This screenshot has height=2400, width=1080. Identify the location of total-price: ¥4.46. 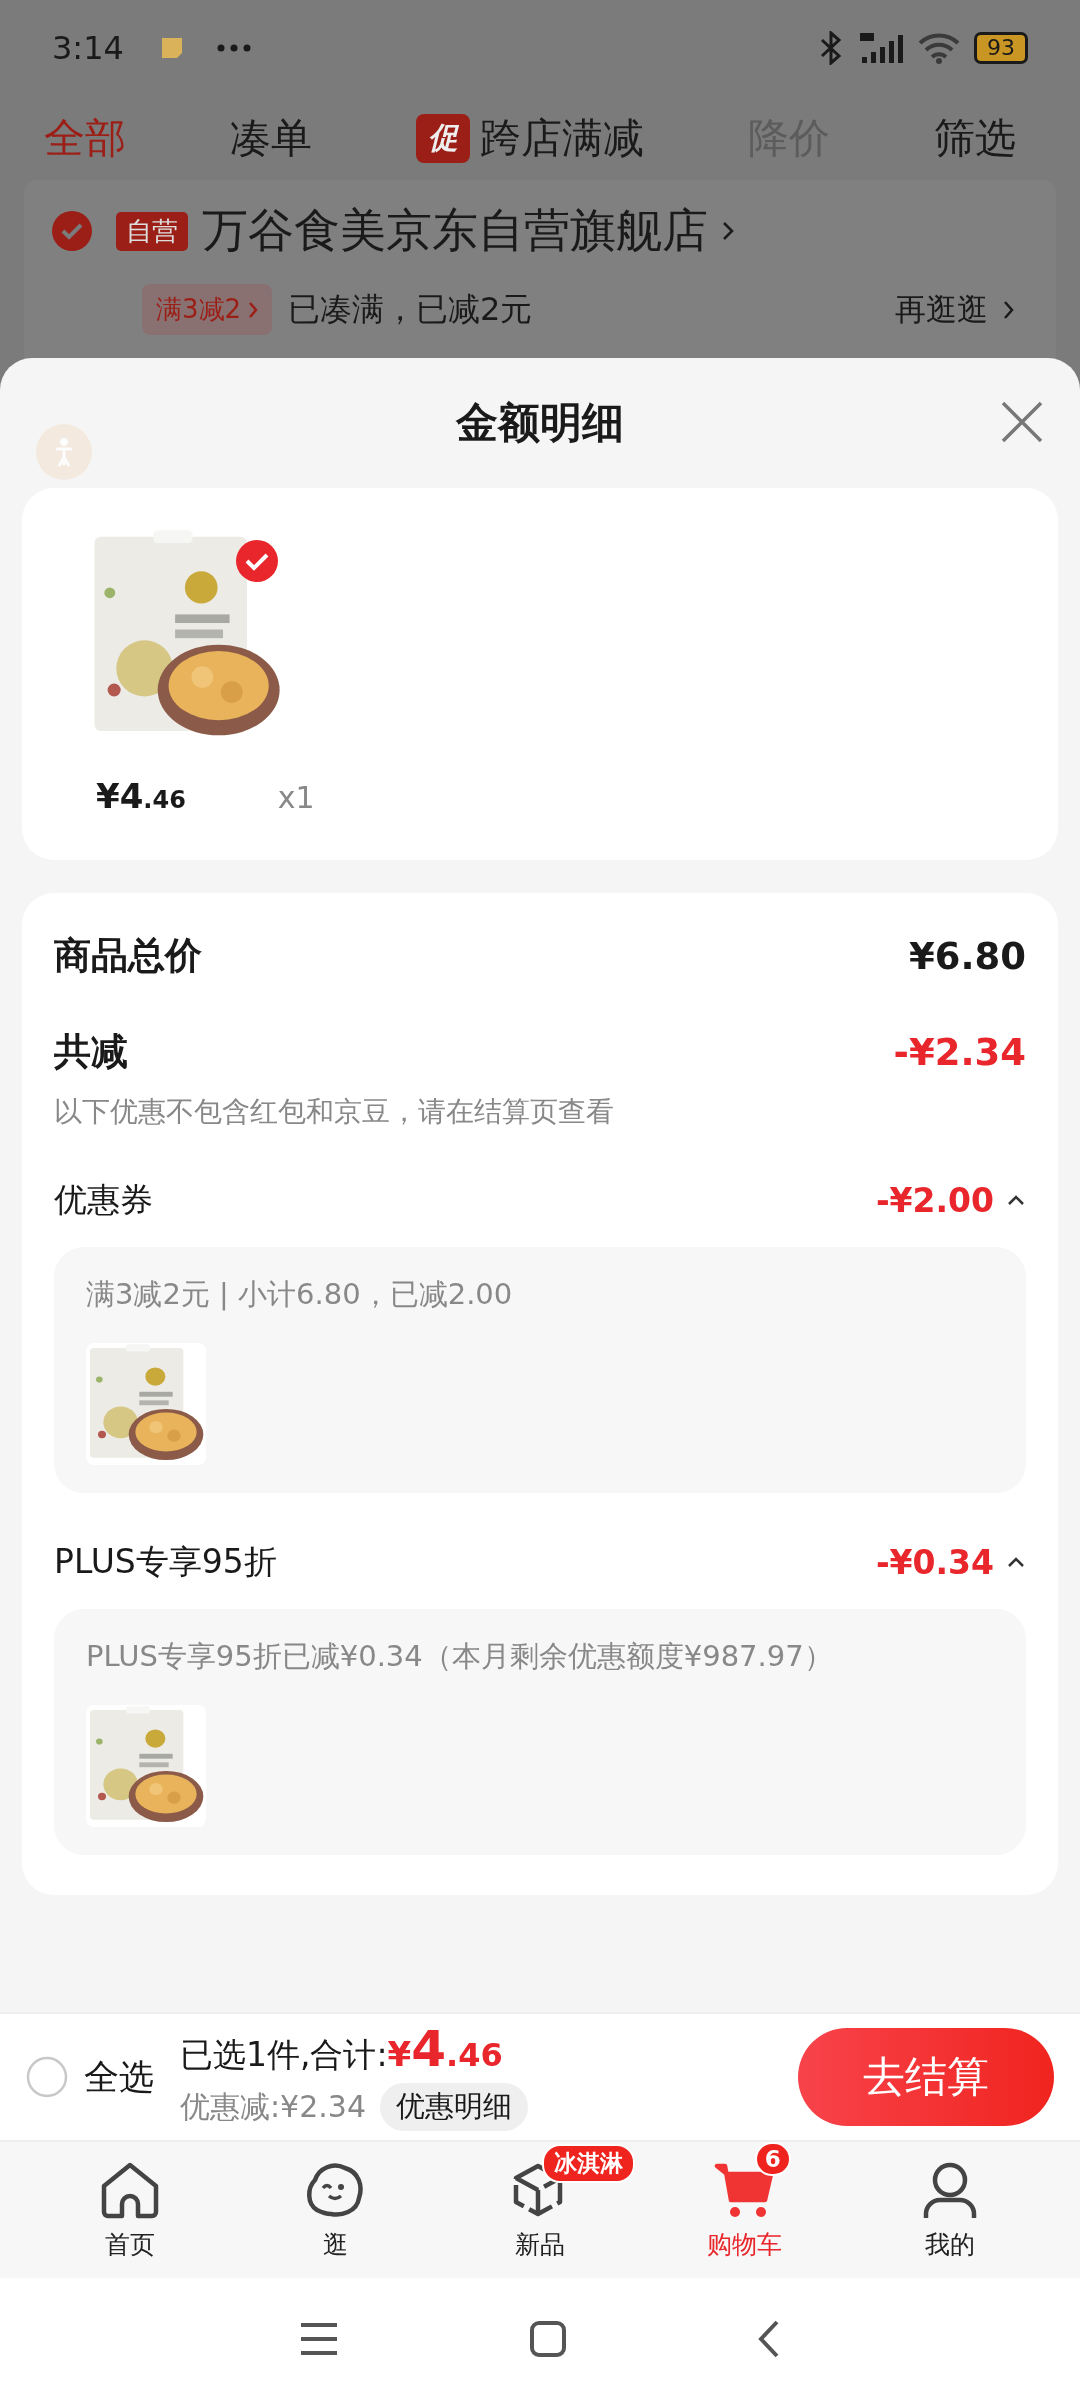
(445, 2051).